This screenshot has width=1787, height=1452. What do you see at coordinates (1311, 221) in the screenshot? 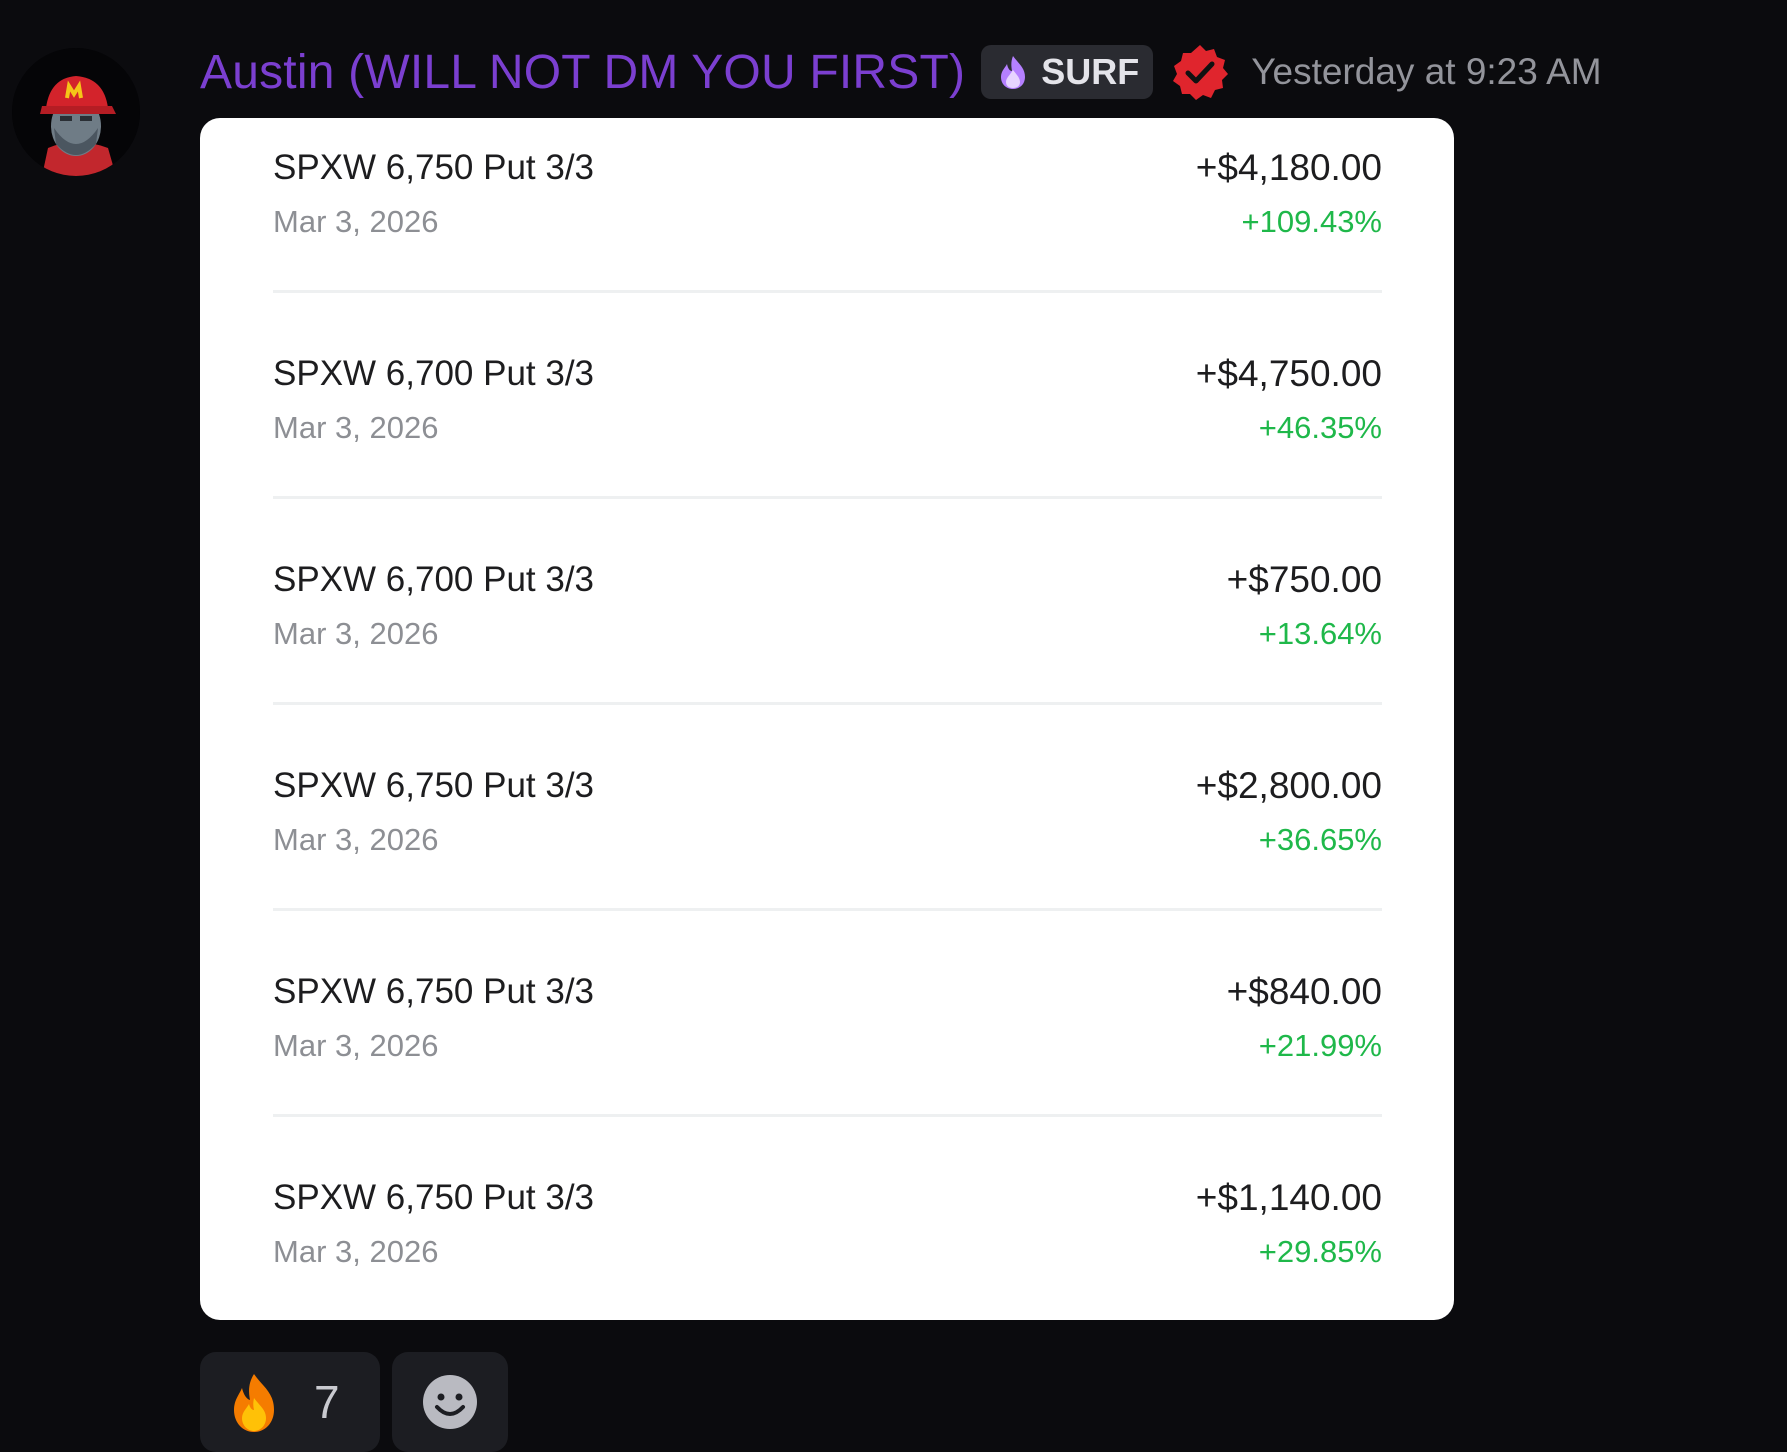
I see `trade-pnl-percent: +109.43%` at bounding box center [1311, 221].